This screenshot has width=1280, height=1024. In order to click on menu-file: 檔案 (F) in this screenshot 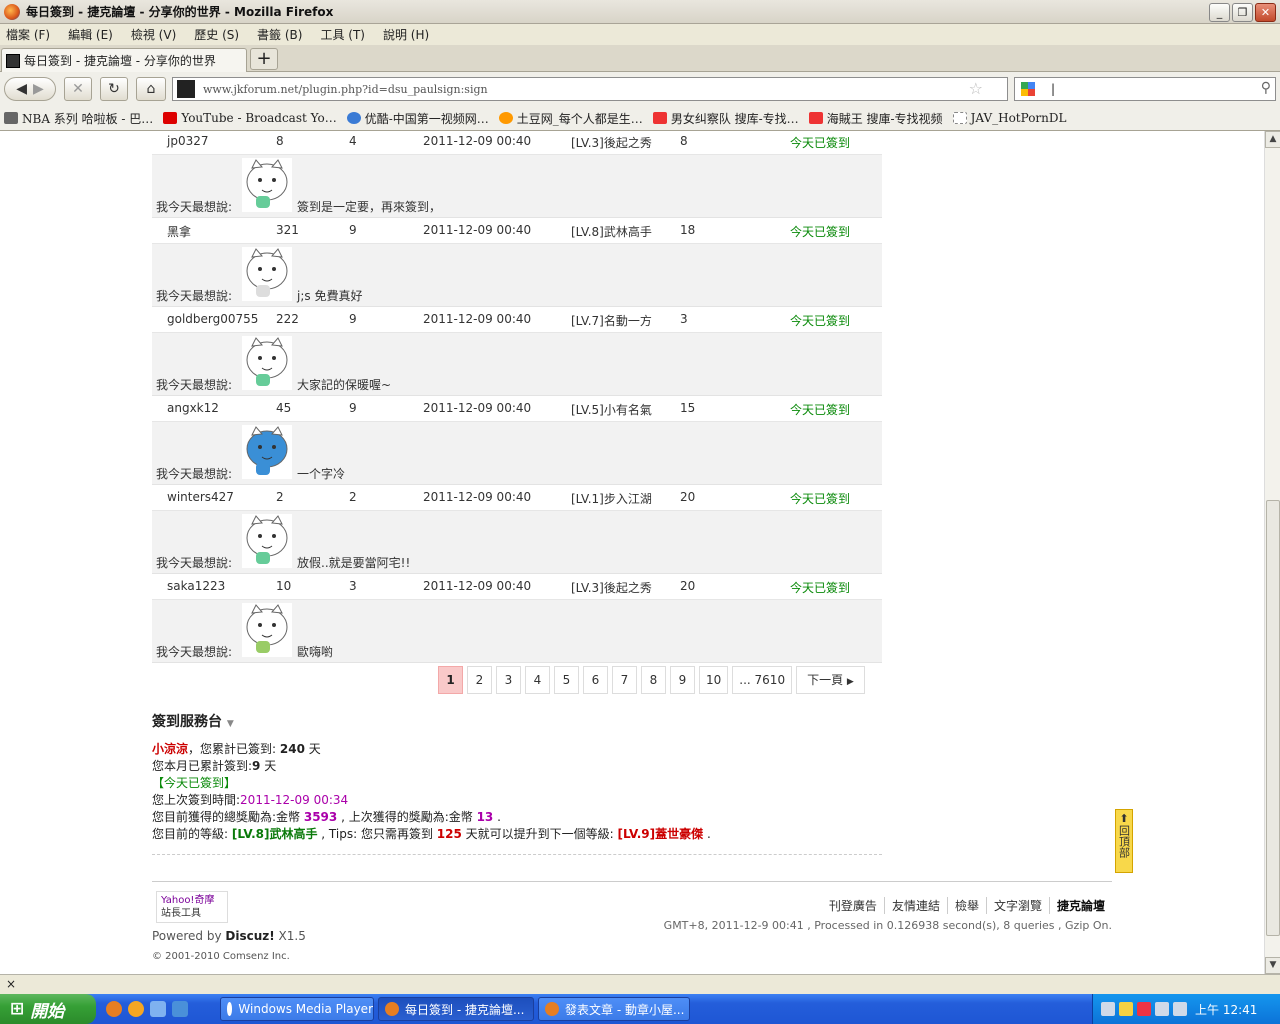, I will do `click(28, 34)`.